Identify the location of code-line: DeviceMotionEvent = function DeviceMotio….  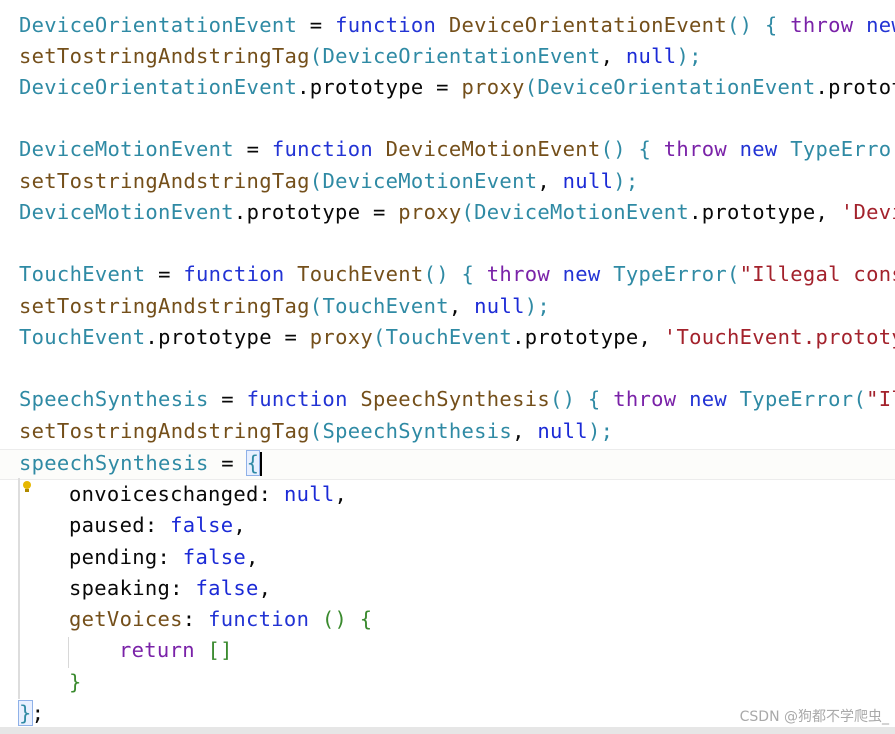
(457, 149).